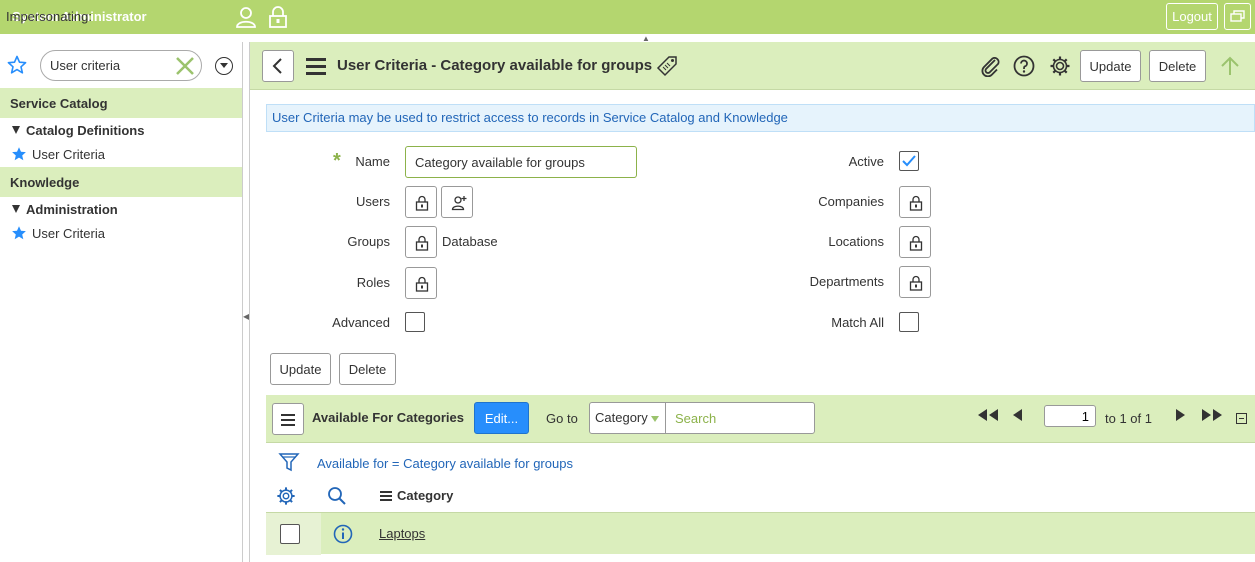  What do you see at coordinates (121, 209) in the screenshot?
I see `nav-group-administration: Administration` at bounding box center [121, 209].